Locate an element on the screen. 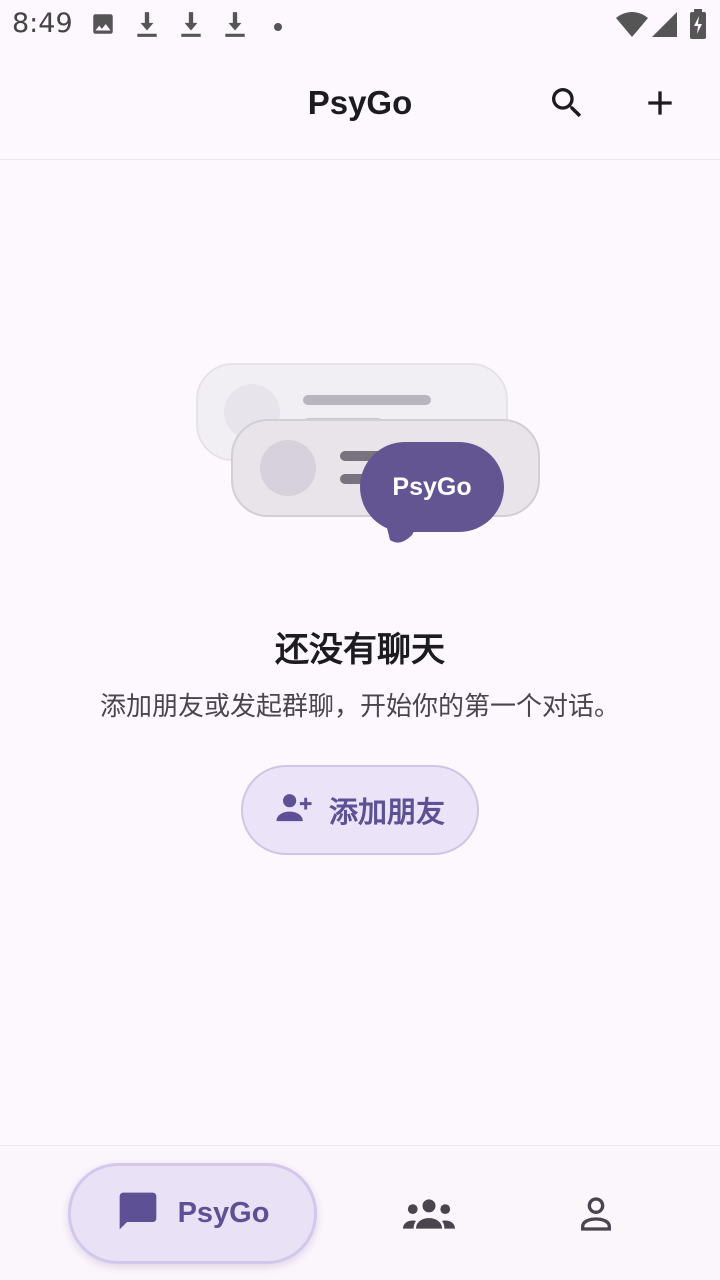 Image resolution: width=720 pixels, height=1280 pixels. battery-charging-icon is located at coordinates (698, 26).